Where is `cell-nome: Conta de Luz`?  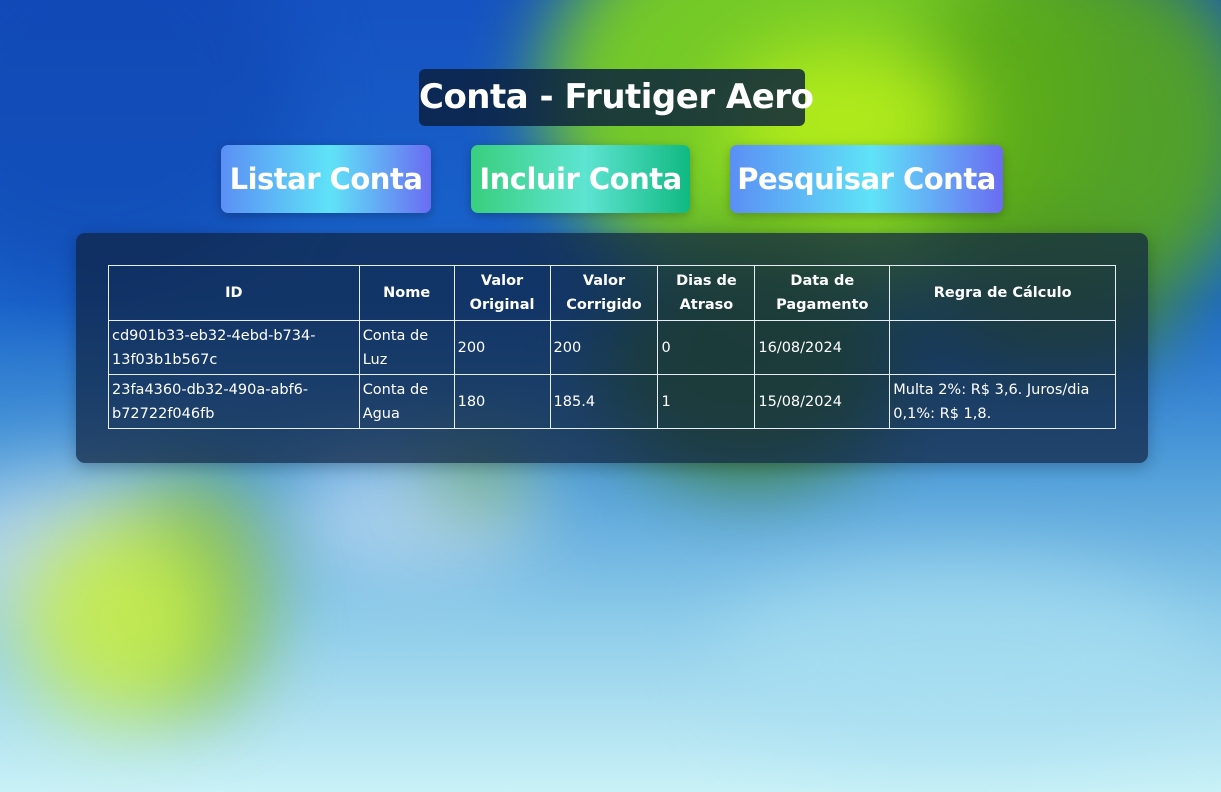 cell-nome: Conta de Luz is located at coordinates (406, 347).